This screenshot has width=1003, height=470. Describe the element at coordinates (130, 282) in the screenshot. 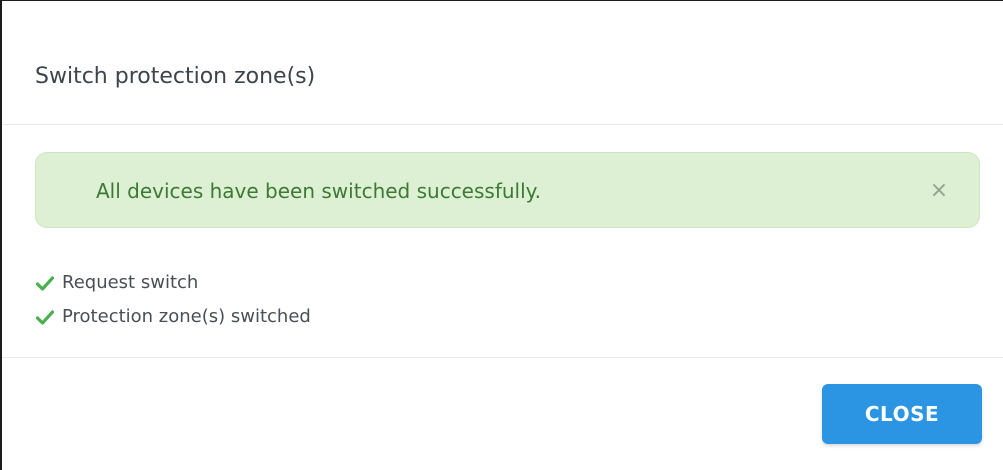

I see `step-label: Request switch` at that location.